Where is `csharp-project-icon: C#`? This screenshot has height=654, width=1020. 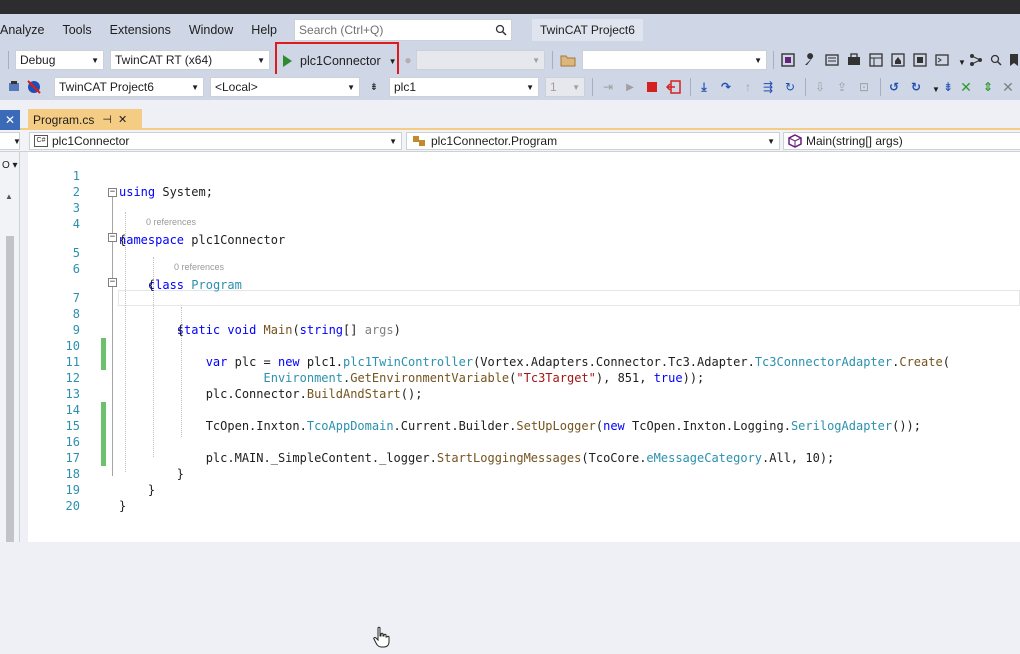 csharp-project-icon: C# is located at coordinates (41, 141).